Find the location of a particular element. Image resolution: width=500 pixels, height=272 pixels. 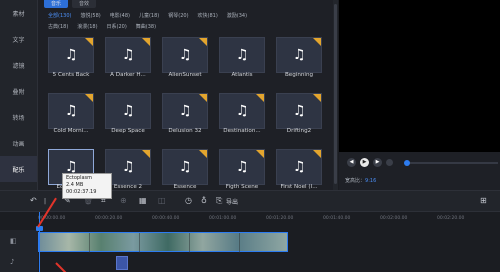

sidebar-item-overlays: 叠附 is located at coordinates (18, 91).